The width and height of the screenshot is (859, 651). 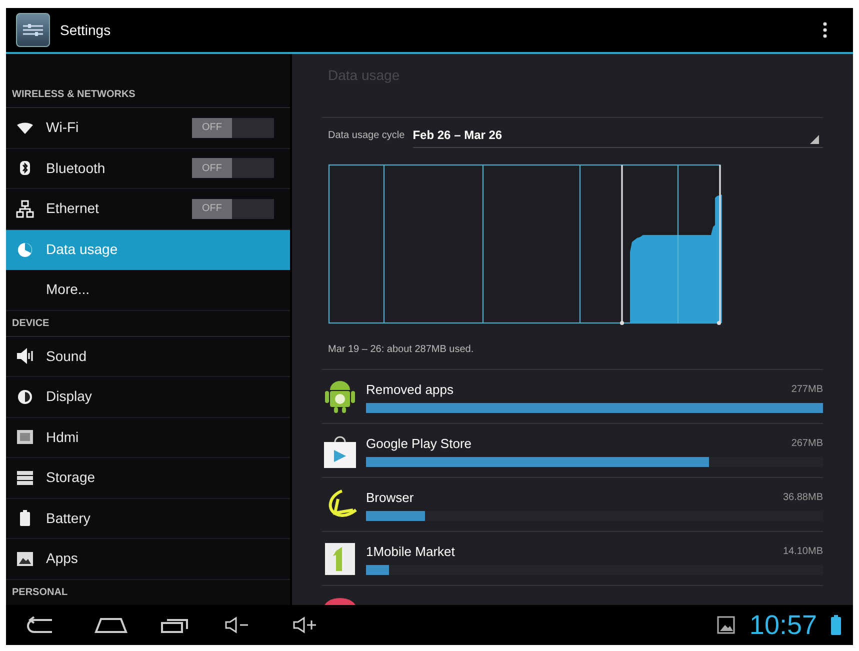 I want to click on item-label: Ethernet, so click(x=72, y=208).